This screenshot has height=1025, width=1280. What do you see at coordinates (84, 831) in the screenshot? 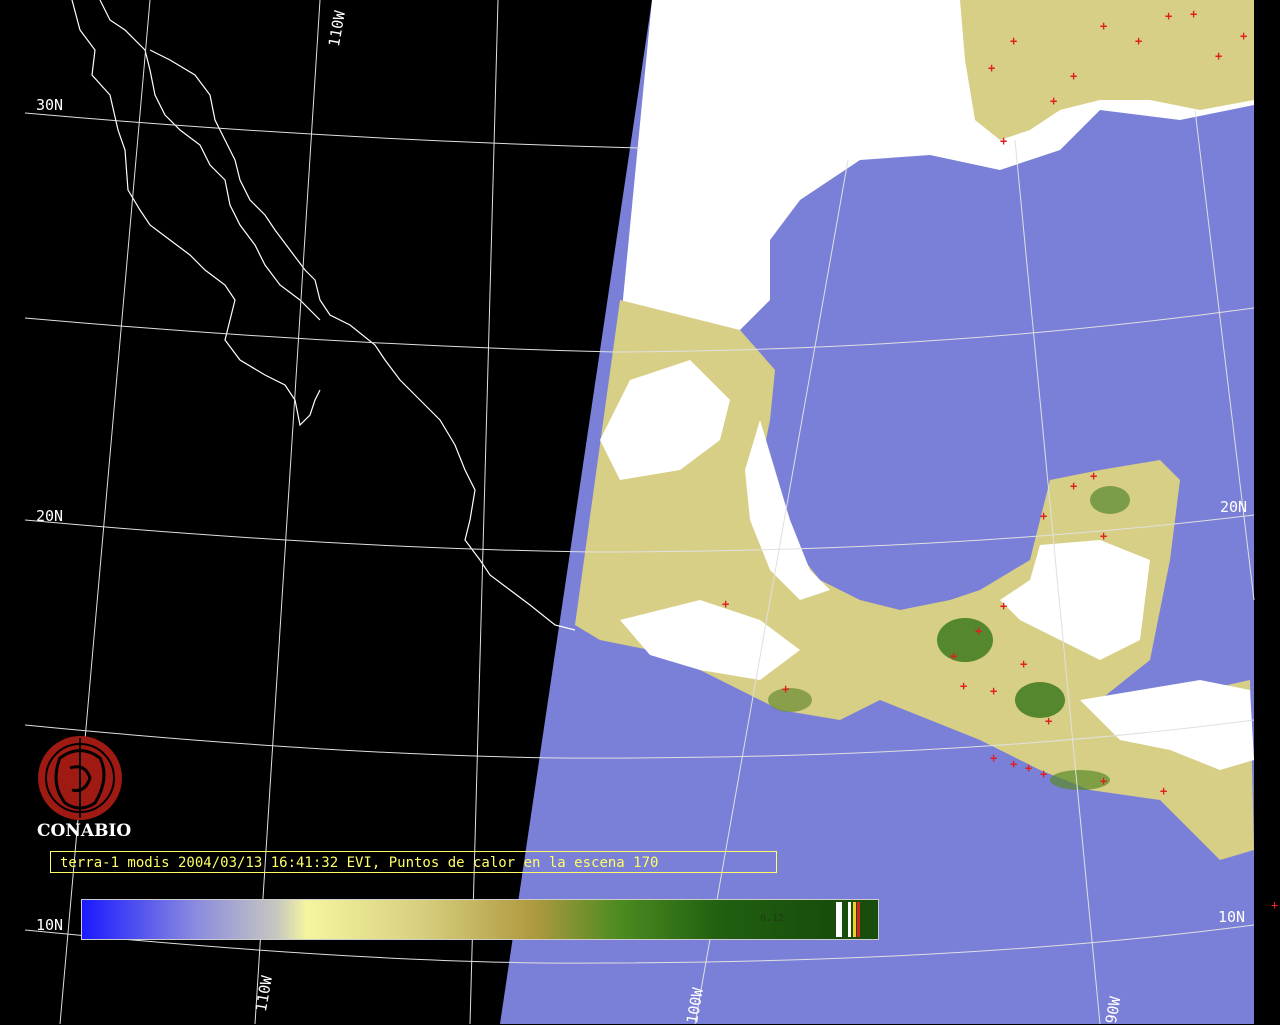
I see `logo-text: CONABIO` at bounding box center [84, 831].